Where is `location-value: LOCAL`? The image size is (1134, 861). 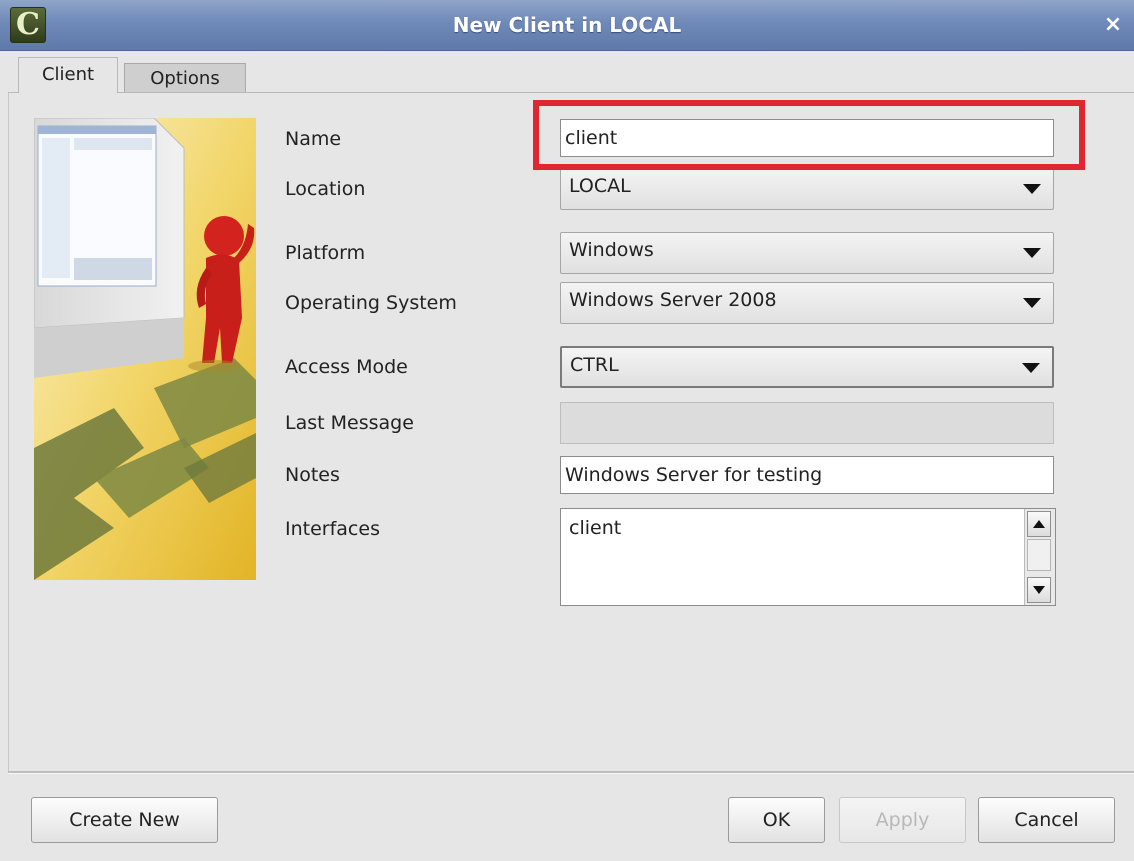 location-value: LOCAL is located at coordinates (600, 186).